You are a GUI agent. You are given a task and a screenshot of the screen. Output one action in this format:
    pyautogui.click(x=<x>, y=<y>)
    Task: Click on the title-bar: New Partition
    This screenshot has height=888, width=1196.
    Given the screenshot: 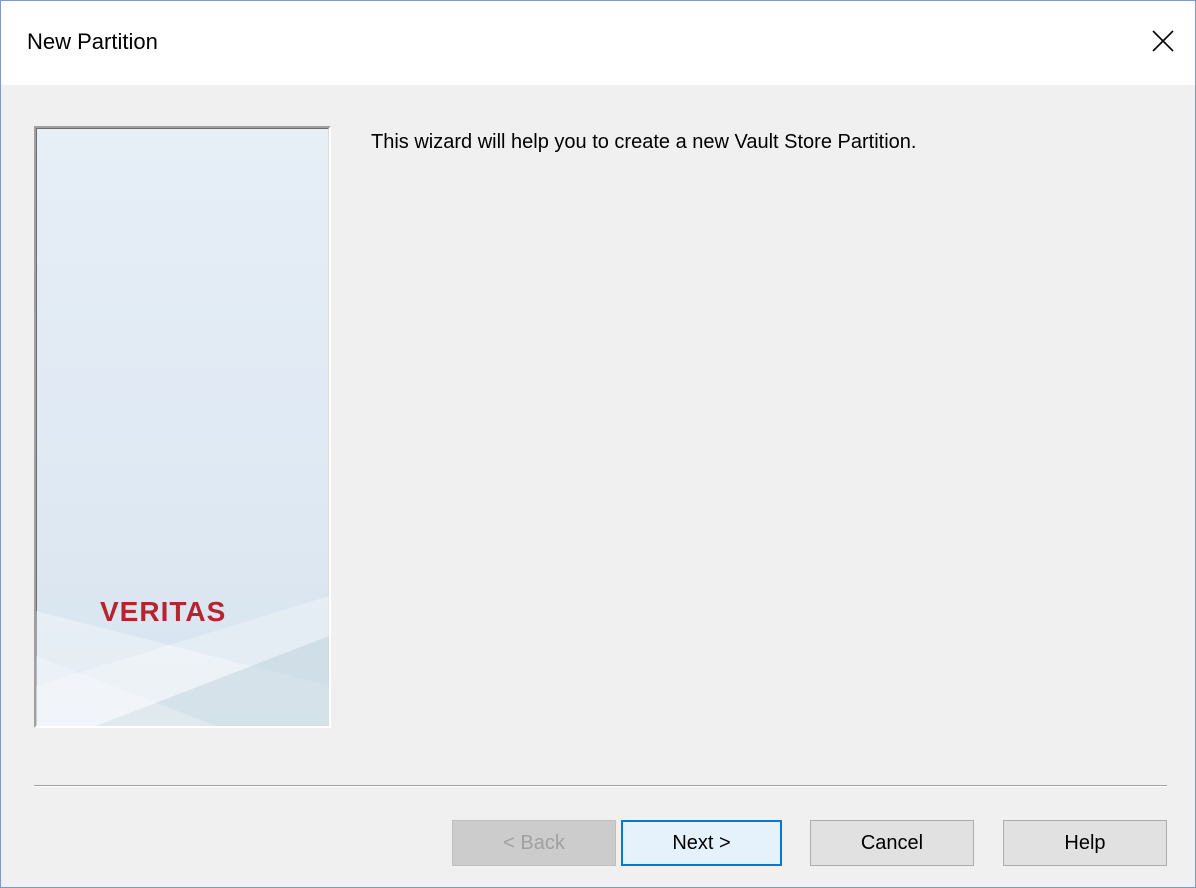 What is the action you would take?
    pyautogui.click(x=598, y=43)
    